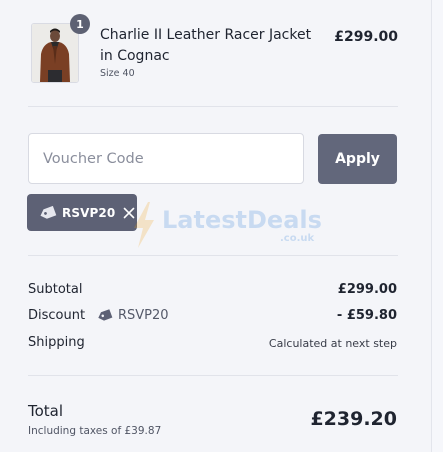  What do you see at coordinates (212, 345) in the screenshot?
I see `shipping-row: Shipping Calculated at next step` at bounding box center [212, 345].